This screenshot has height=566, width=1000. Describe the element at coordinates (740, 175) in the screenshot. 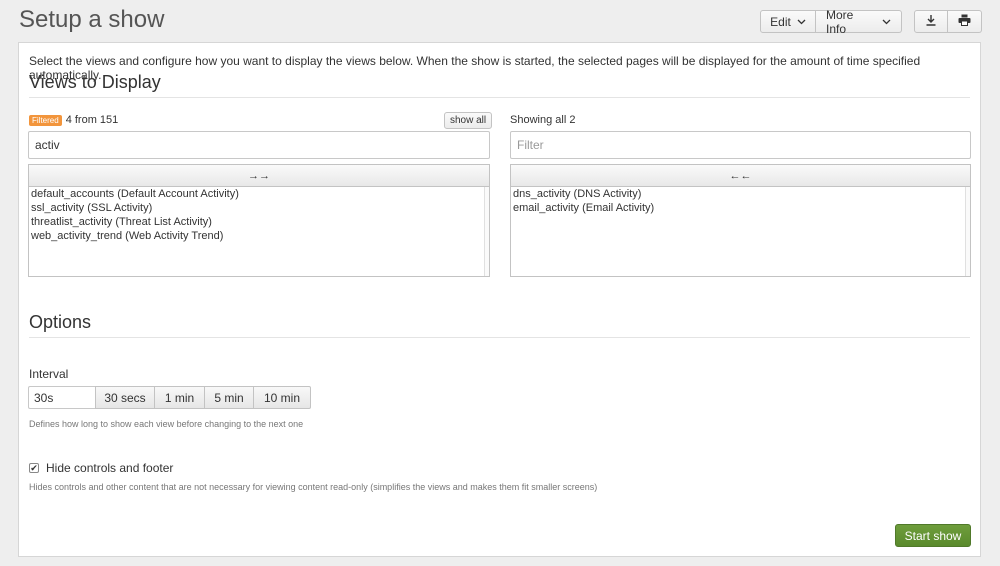

I see `remove-all-button: ←←` at that location.